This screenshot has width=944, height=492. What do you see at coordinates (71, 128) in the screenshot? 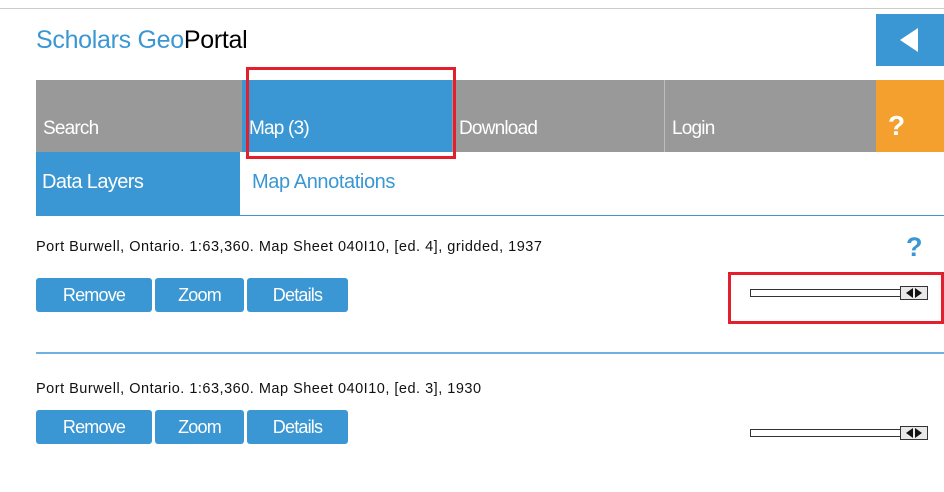
I see `tab-search-label: Search` at bounding box center [71, 128].